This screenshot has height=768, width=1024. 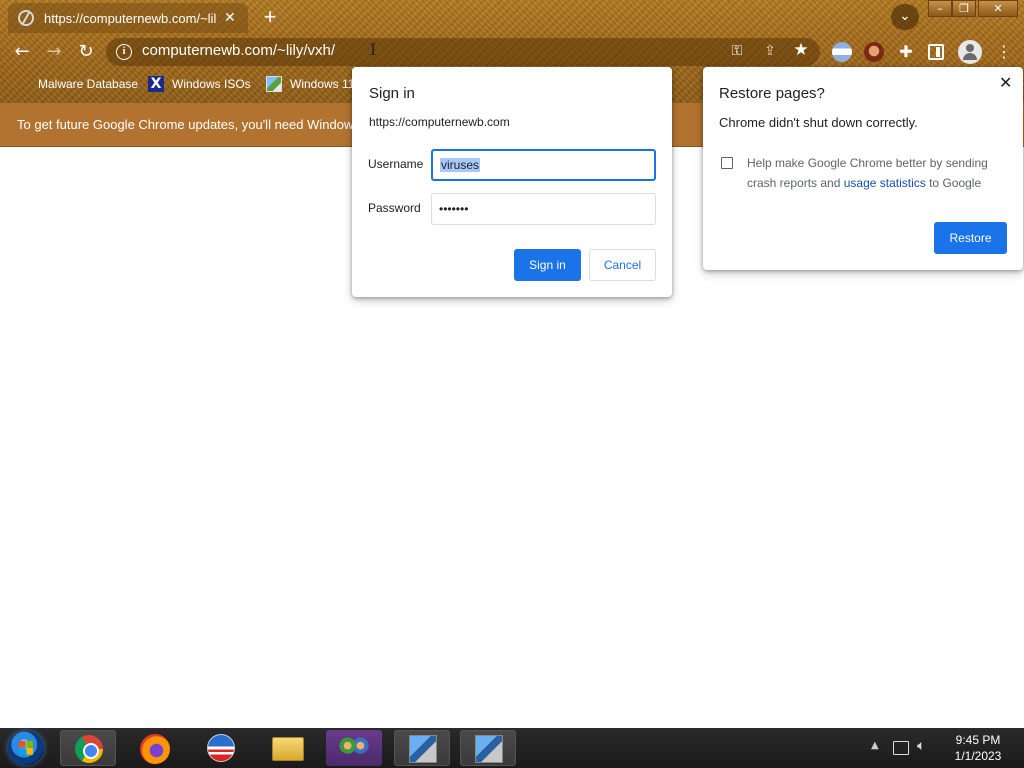 What do you see at coordinates (885, 183) in the screenshot?
I see `usage-statistics-link: usage statistics` at bounding box center [885, 183].